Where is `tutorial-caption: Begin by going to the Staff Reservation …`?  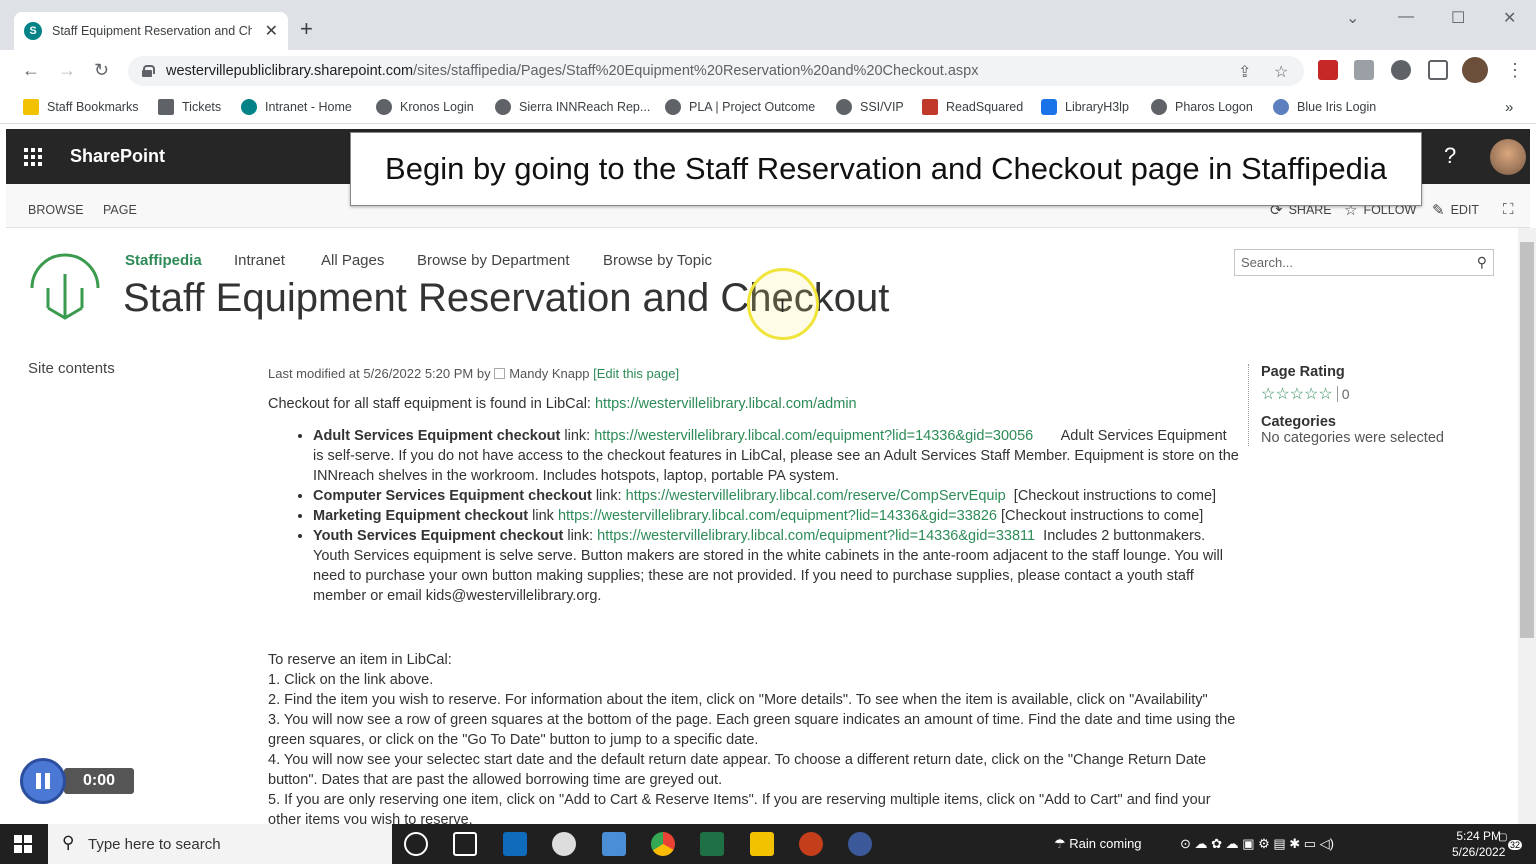
tutorial-caption: Begin by going to the Staff Reservation … is located at coordinates (886, 169).